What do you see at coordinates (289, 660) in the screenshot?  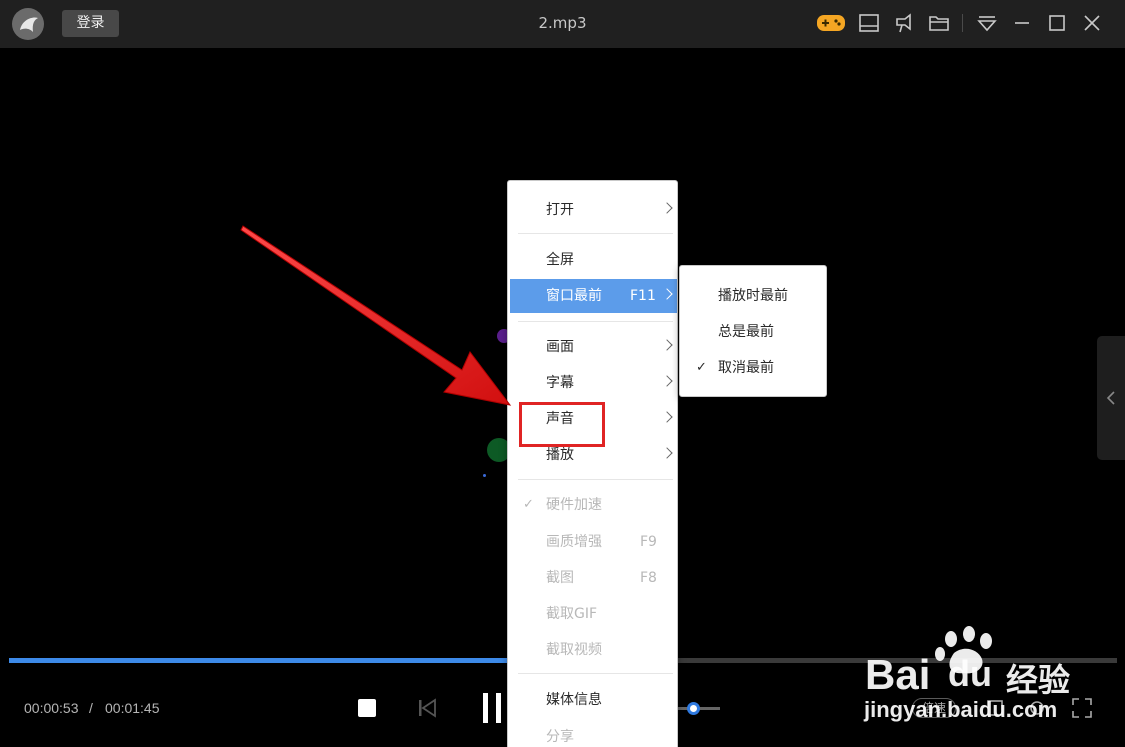 I see `progress-fill` at bounding box center [289, 660].